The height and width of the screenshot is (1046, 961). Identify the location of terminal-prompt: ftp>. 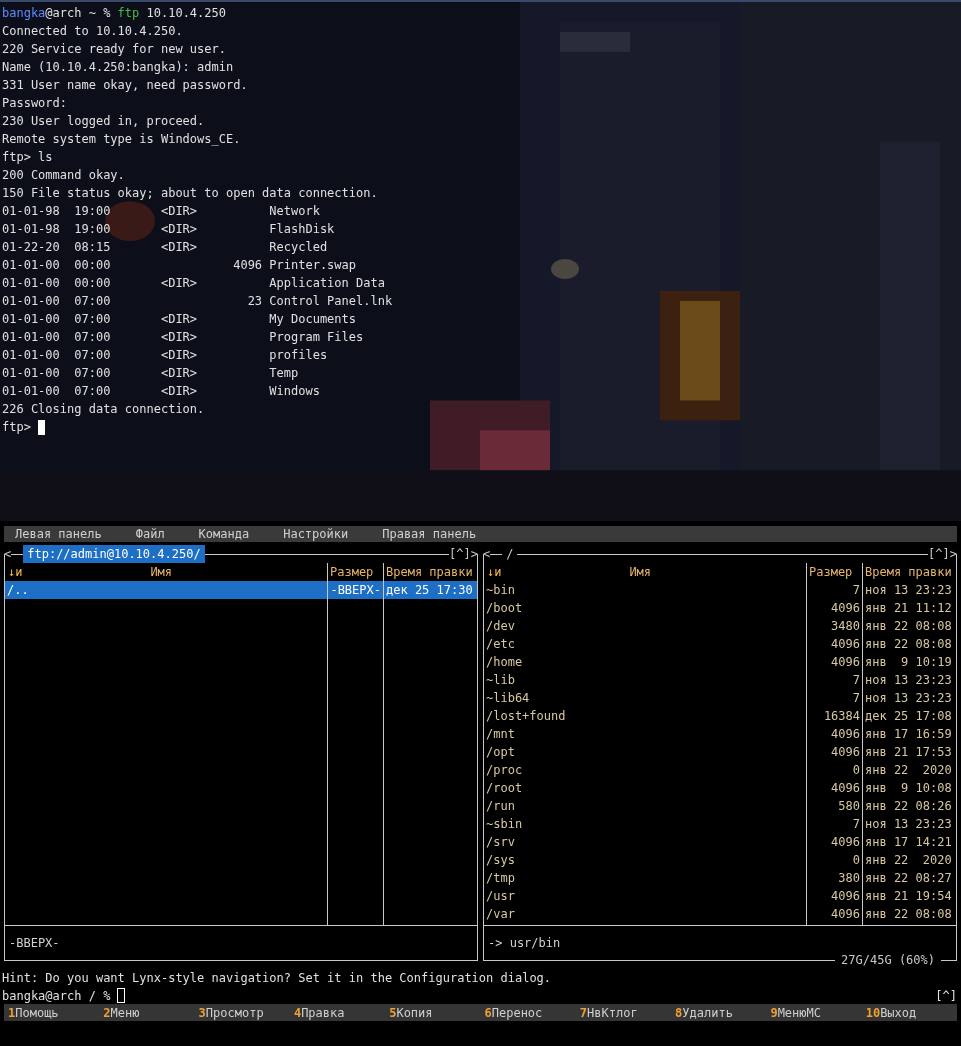
(17, 427).